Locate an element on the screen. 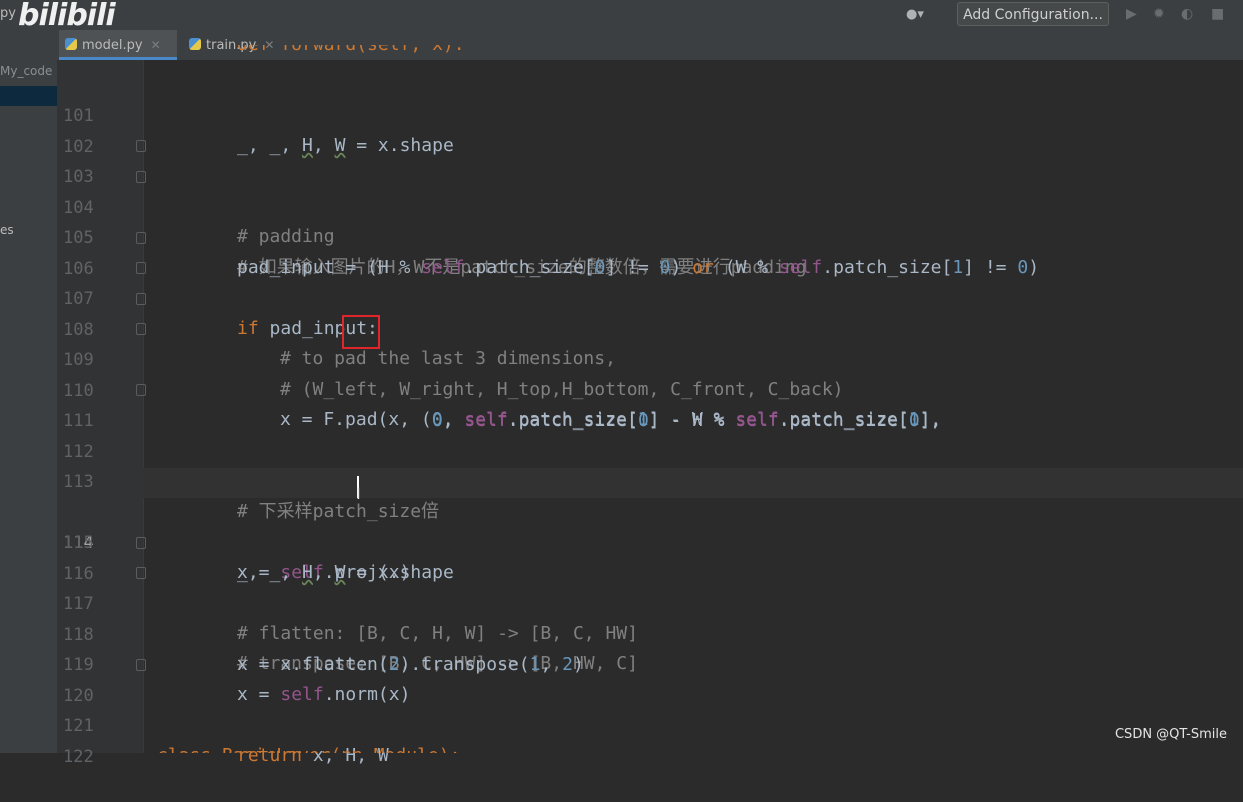  code-line-current: 114 x = self.proj(x) is located at coordinates (650, 525).